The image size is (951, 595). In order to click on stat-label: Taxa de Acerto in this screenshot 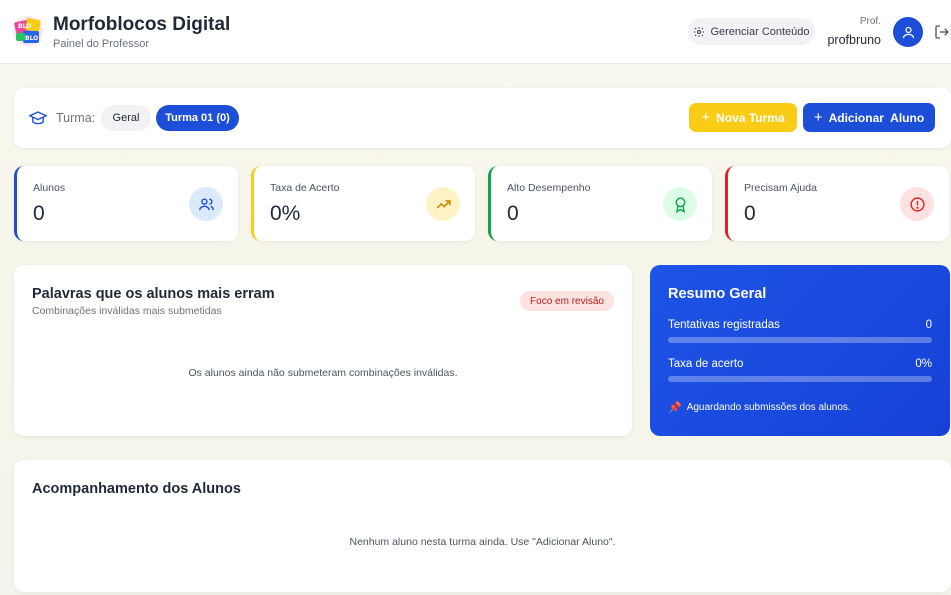, I will do `click(305, 188)`.